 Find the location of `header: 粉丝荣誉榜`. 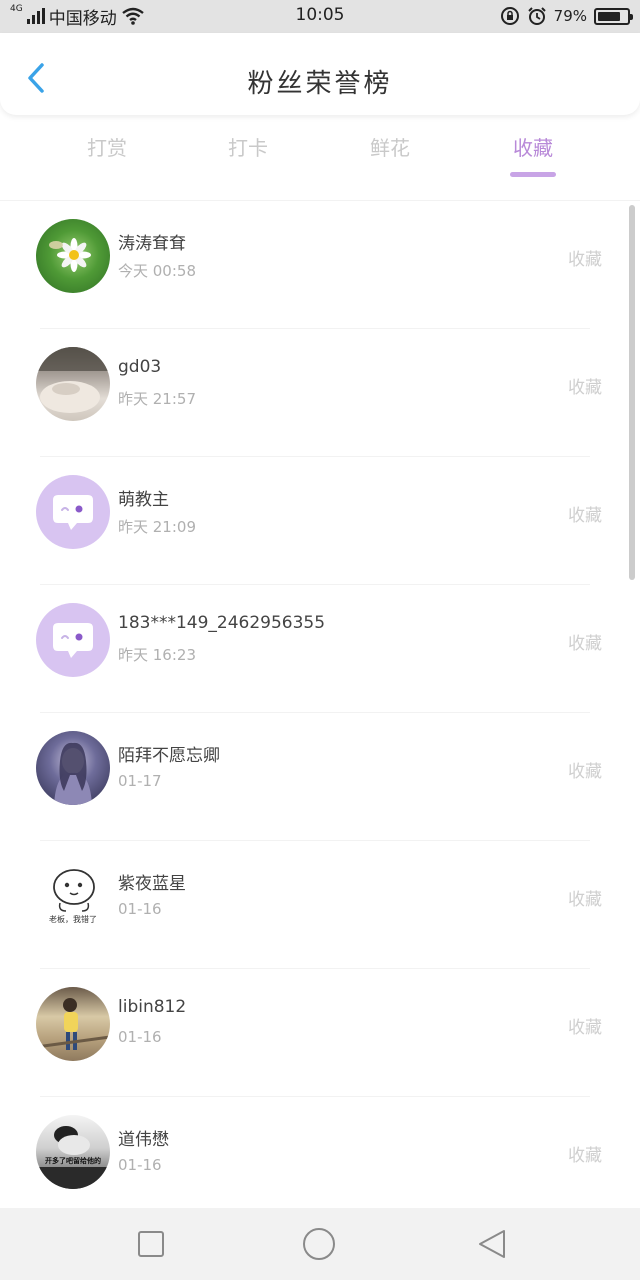

header: 粉丝荣誉榜 is located at coordinates (320, 74).